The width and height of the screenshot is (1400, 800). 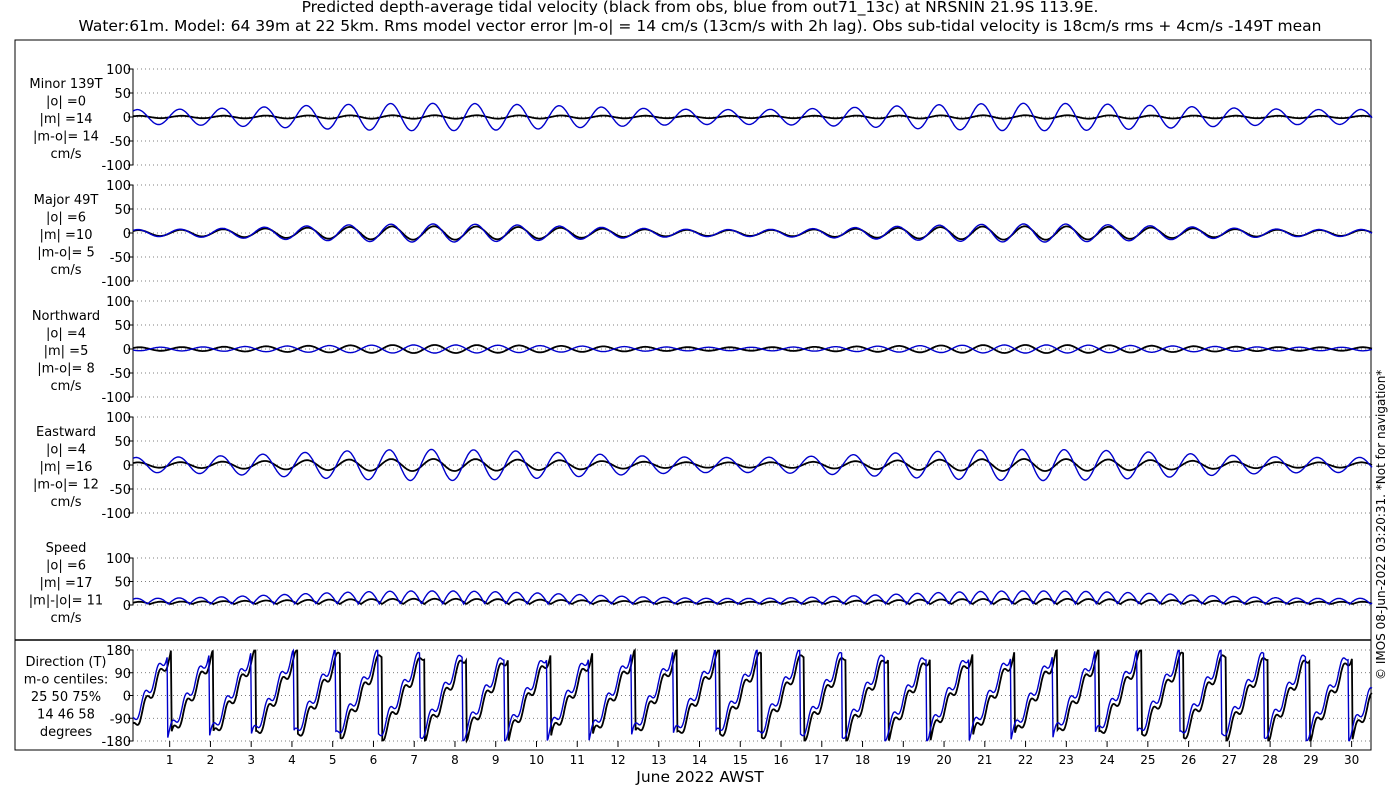 I want to click on panel-label-line: |m| =17, so click(x=66, y=583).